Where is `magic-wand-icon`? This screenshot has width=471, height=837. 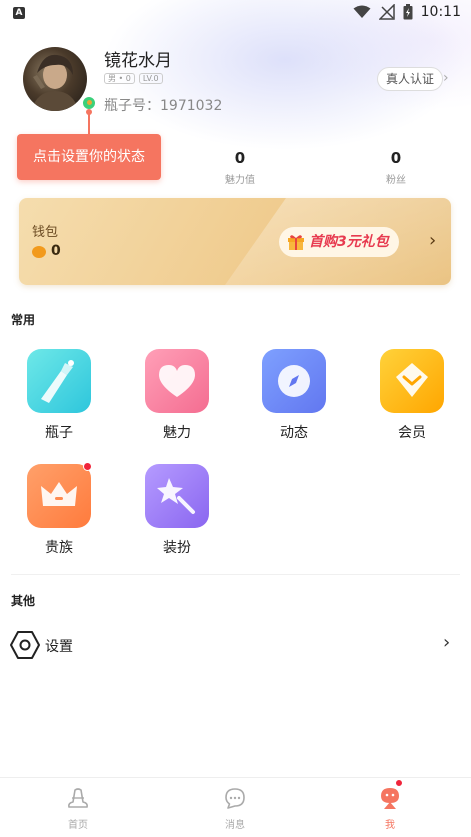 magic-wand-icon is located at coordinates (177, 496).